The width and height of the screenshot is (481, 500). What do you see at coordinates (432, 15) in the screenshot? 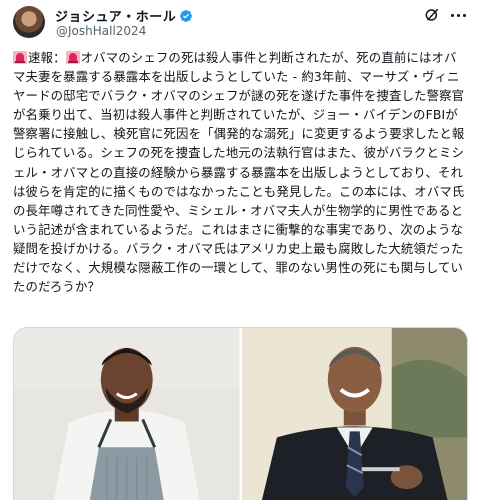
I see `grok-icon` at bounding box center [432, 15].